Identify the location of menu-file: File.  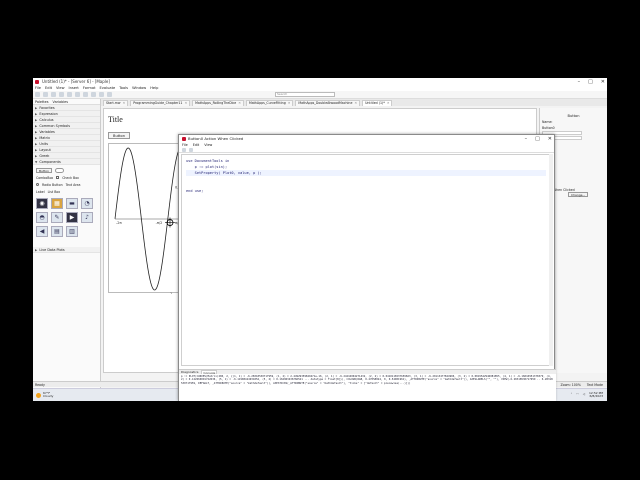
(38, 88).